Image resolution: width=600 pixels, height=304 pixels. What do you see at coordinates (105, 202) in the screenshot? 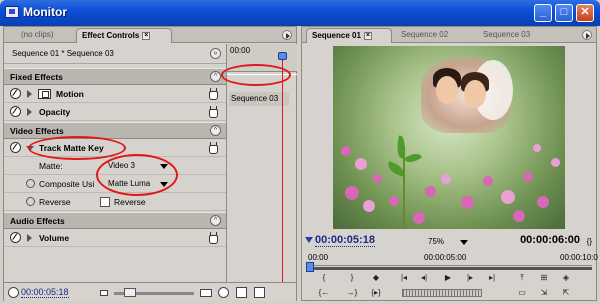
I see `reverse-checkbox` at bounding box center [105, 202].